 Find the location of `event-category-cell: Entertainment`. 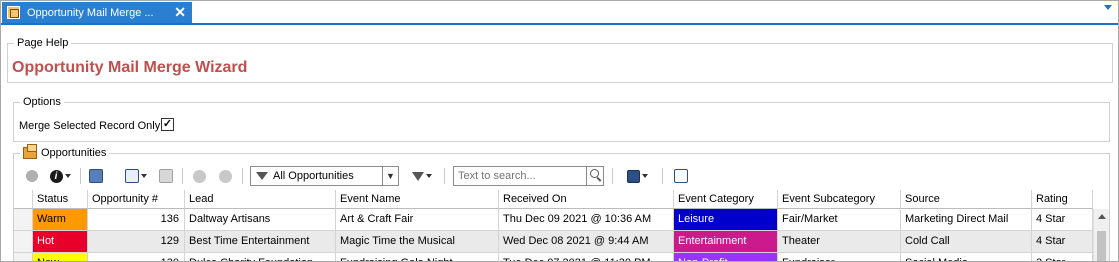

event-category-cell: Entertainment is located at coordinates (726, 242).